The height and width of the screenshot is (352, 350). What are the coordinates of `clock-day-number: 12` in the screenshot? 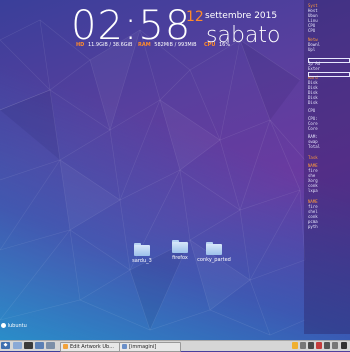 It's located at (195, 17).